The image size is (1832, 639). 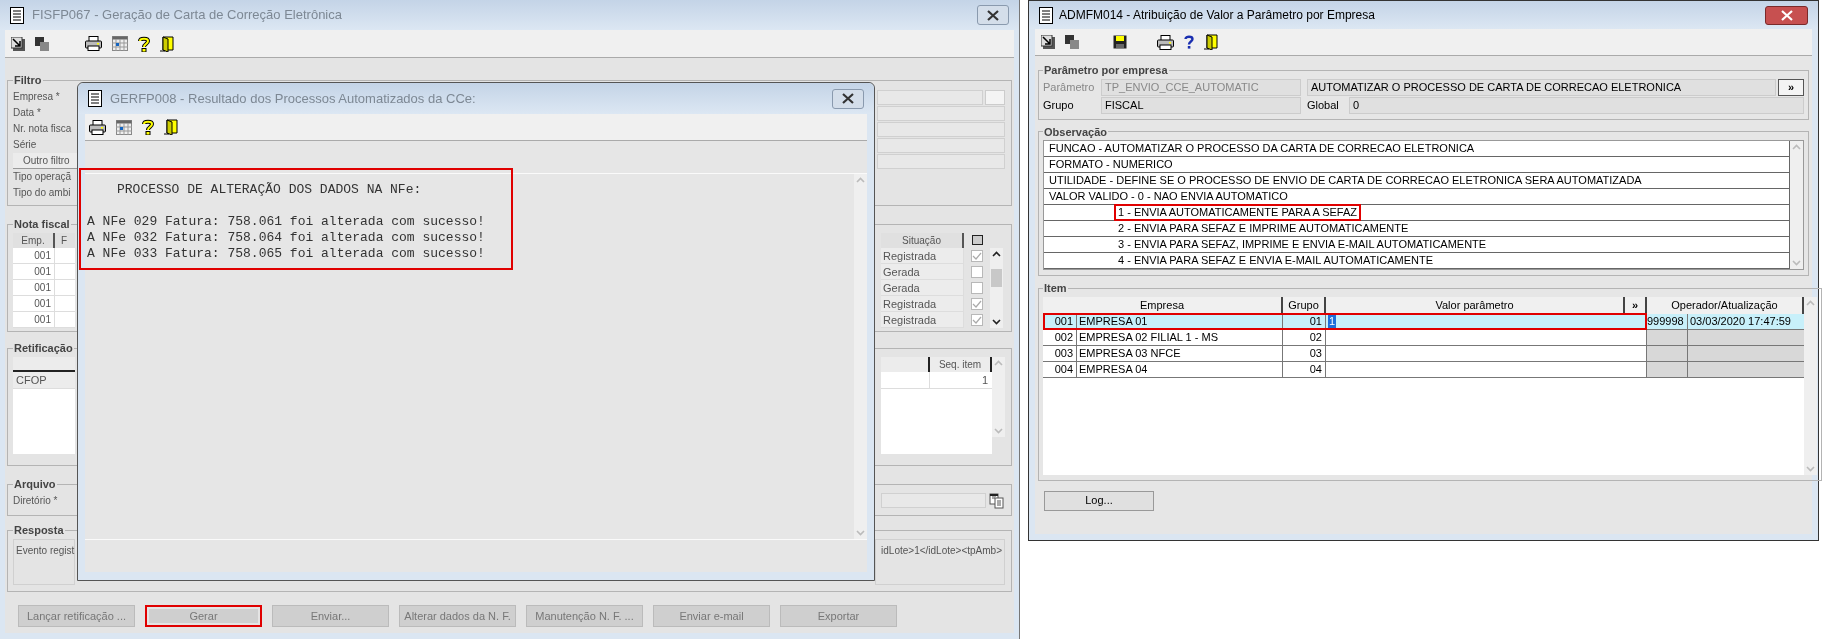 I want to click on copy-icon, so click(x=997, y=500).